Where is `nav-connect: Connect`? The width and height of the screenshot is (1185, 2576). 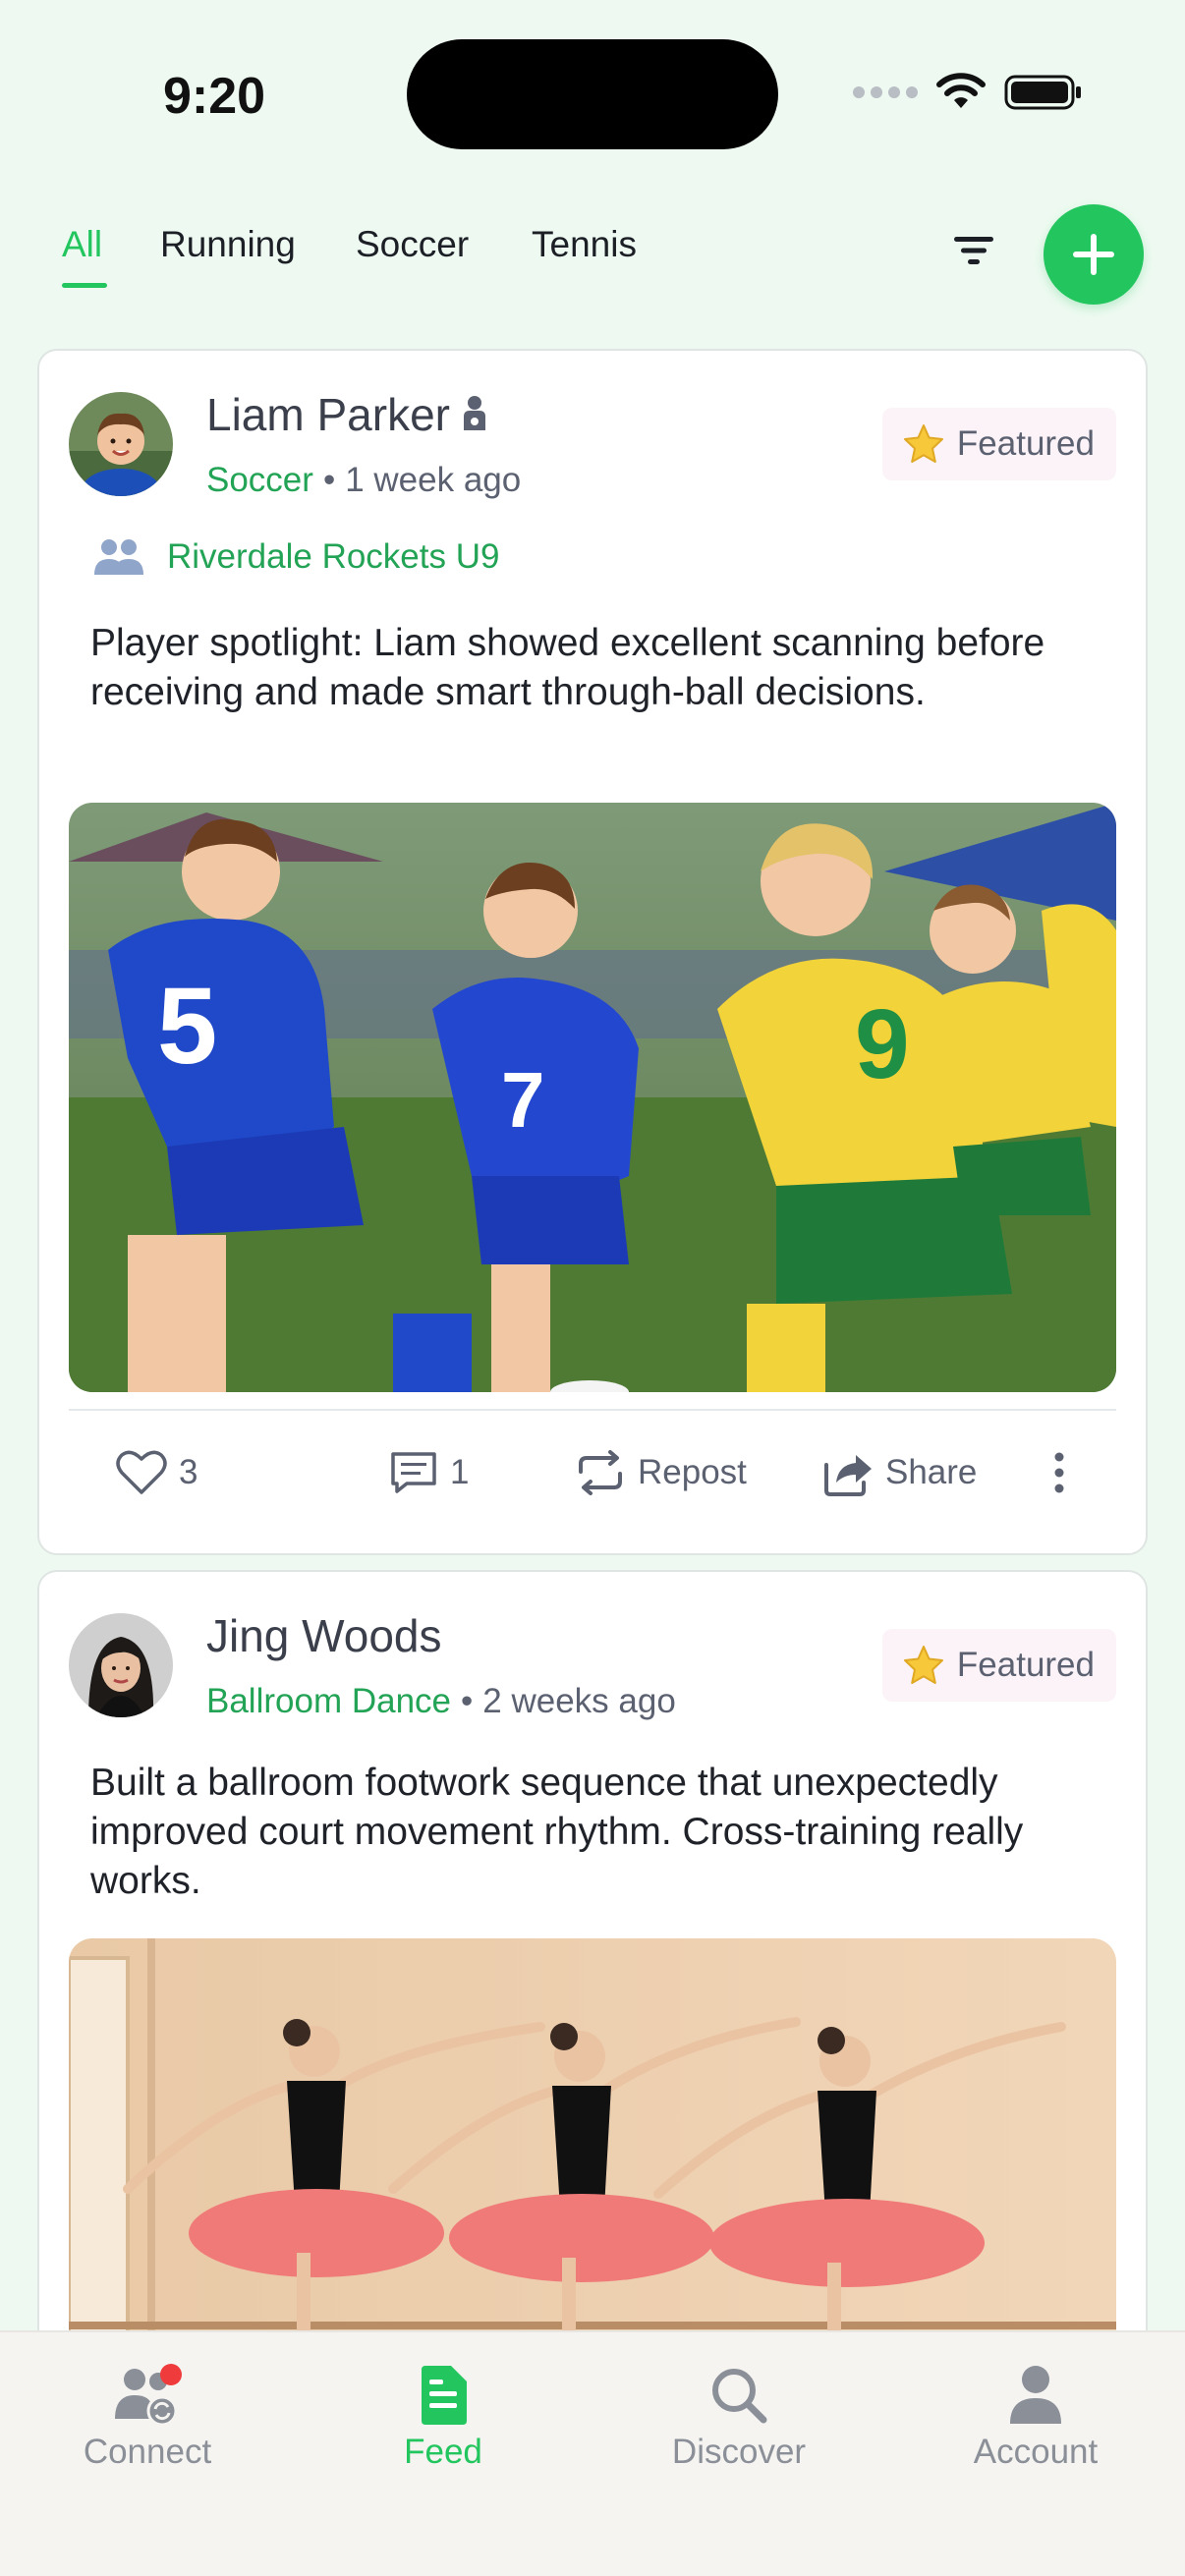
nav-connect: Connect is located at coordinates (147, 2418).